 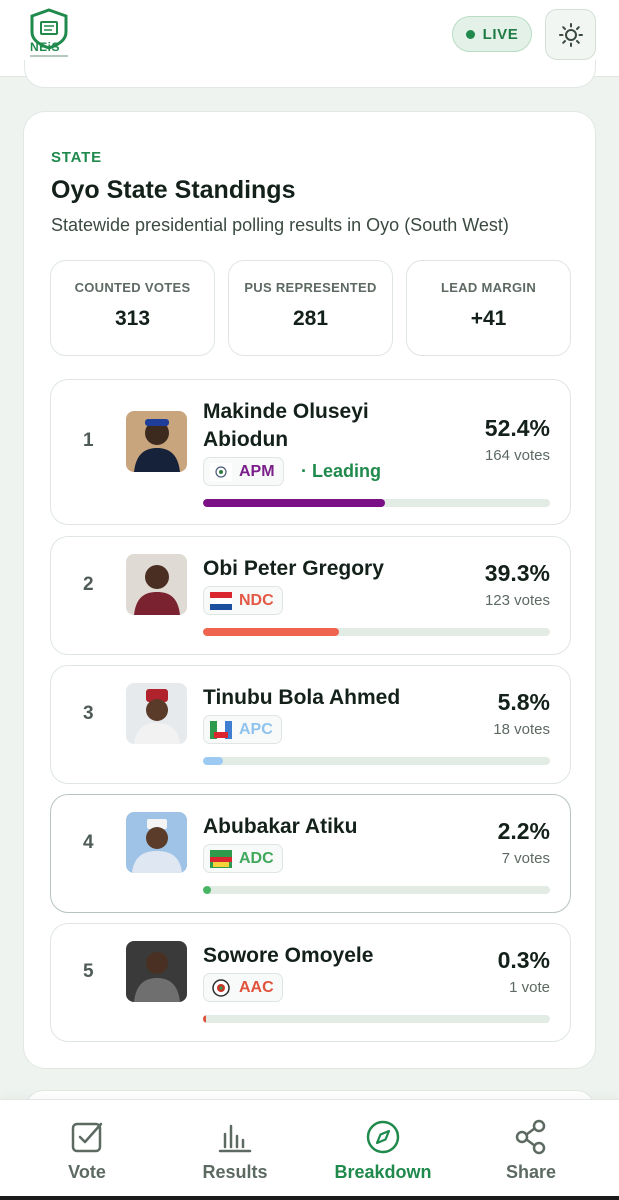 I want to click on candidate-row: 4 Abubakar Atiku ADC 2.2% 7 votes, so click(x=310, y=853).